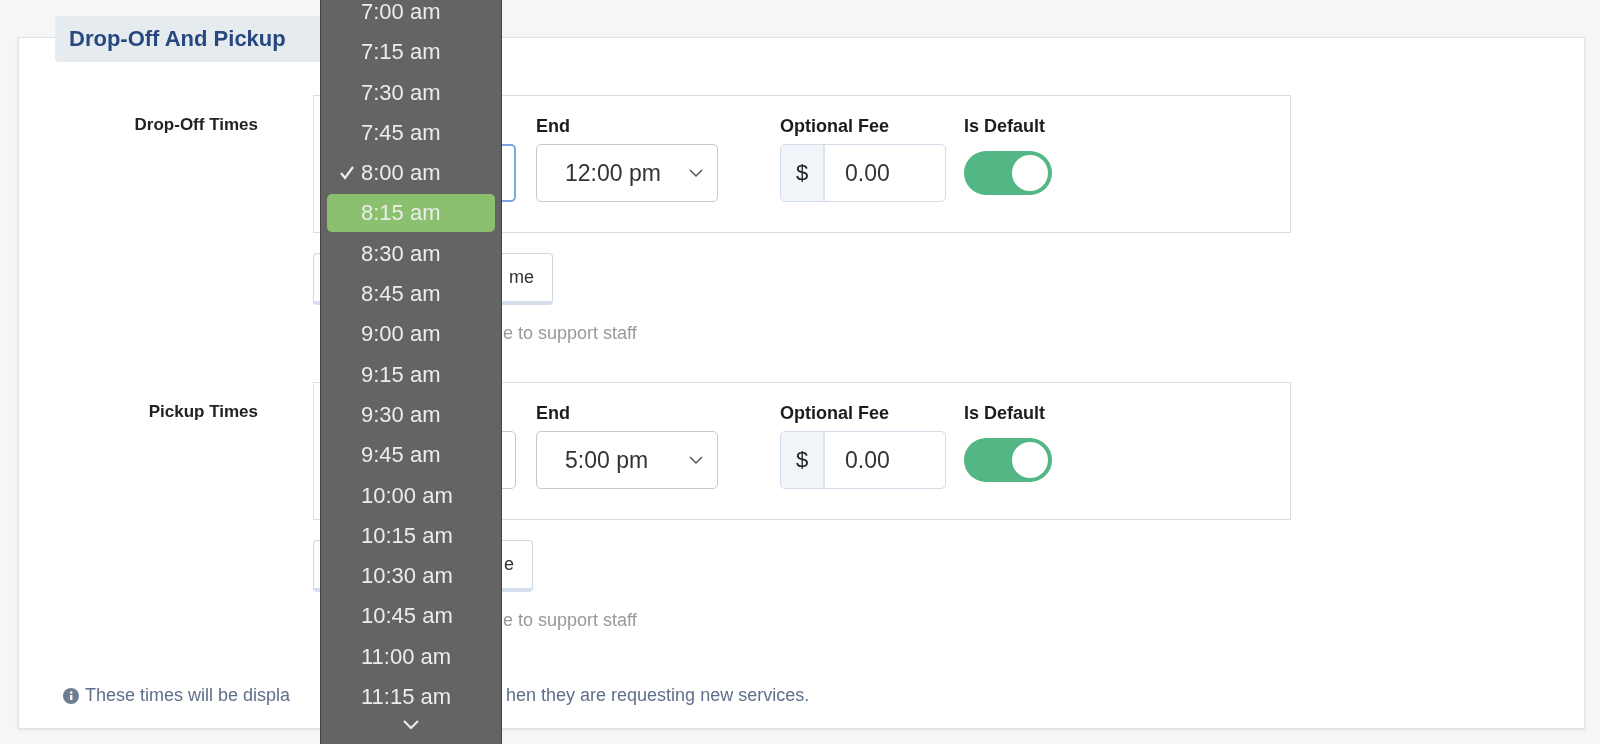  Describe the element at coordinates (411, 576) in the screenshot. I see `time-option: 10:30 am` at that location.